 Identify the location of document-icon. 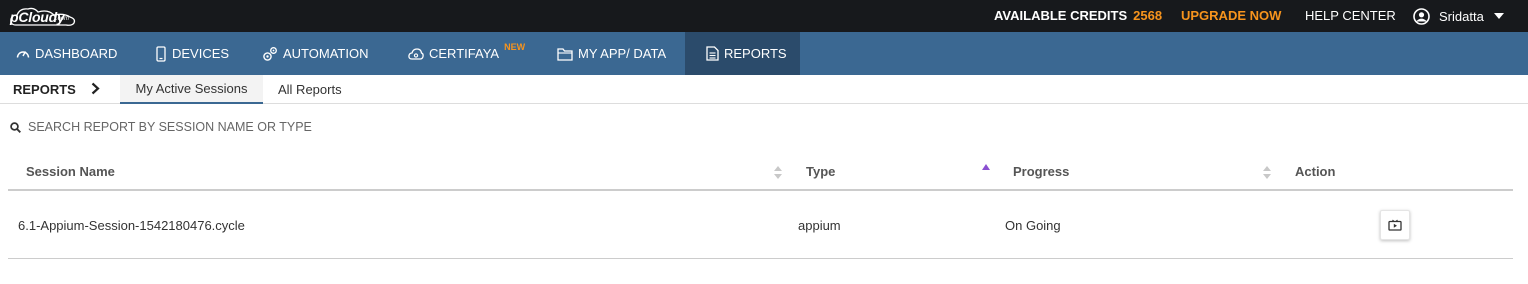
(712, 53).